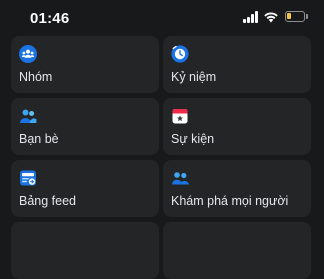  I want to click on memories-clock-icon, so click(180, 54).